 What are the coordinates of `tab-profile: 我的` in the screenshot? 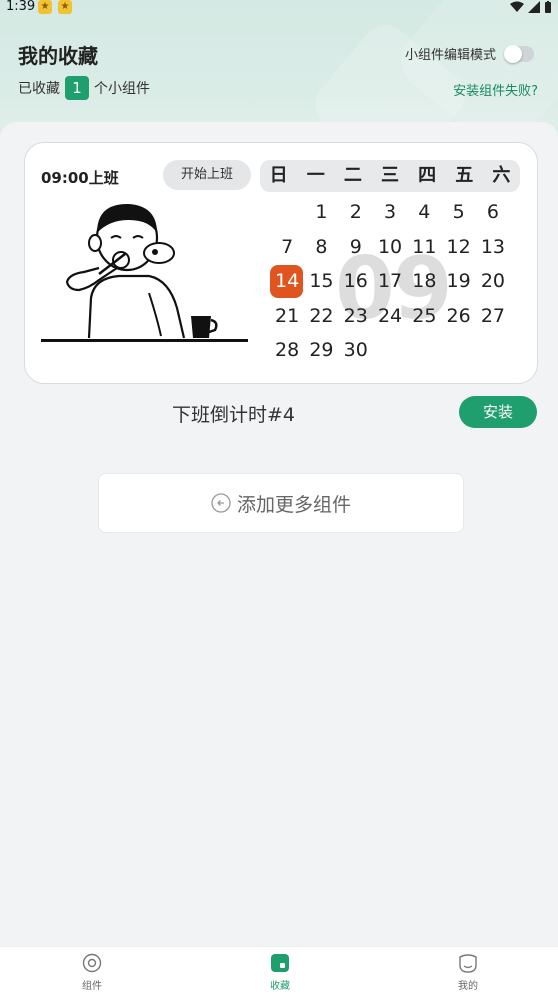 It's located at (468, 972).